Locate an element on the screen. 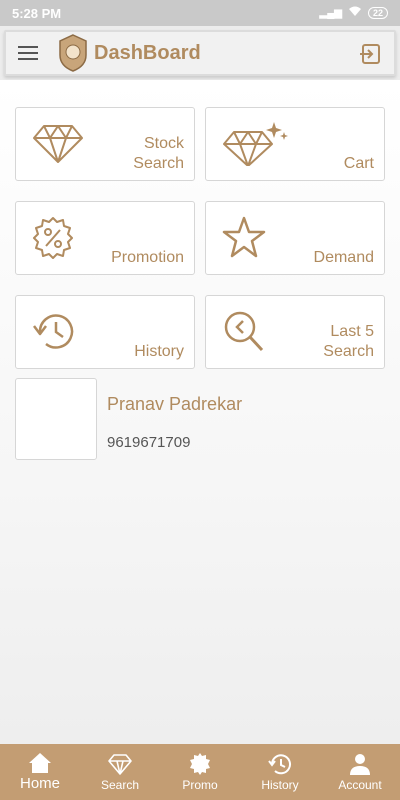 This screenshot has height=800, width=400. tile-label: Cart is located at coordinates (358, 163).